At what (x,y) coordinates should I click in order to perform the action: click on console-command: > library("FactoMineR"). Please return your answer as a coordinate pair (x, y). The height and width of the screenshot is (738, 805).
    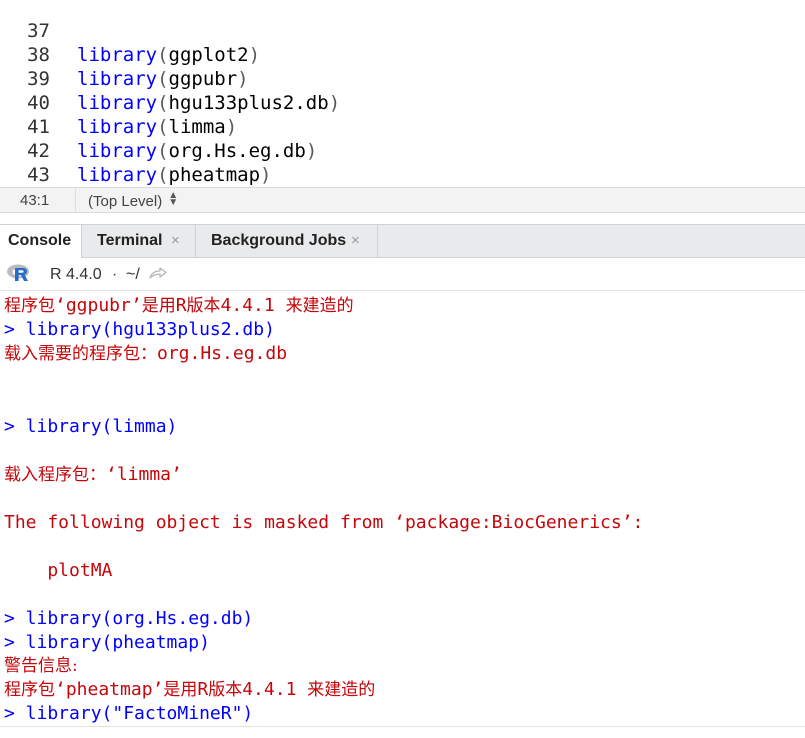
    Looking at the image, I should click on (129, 713).